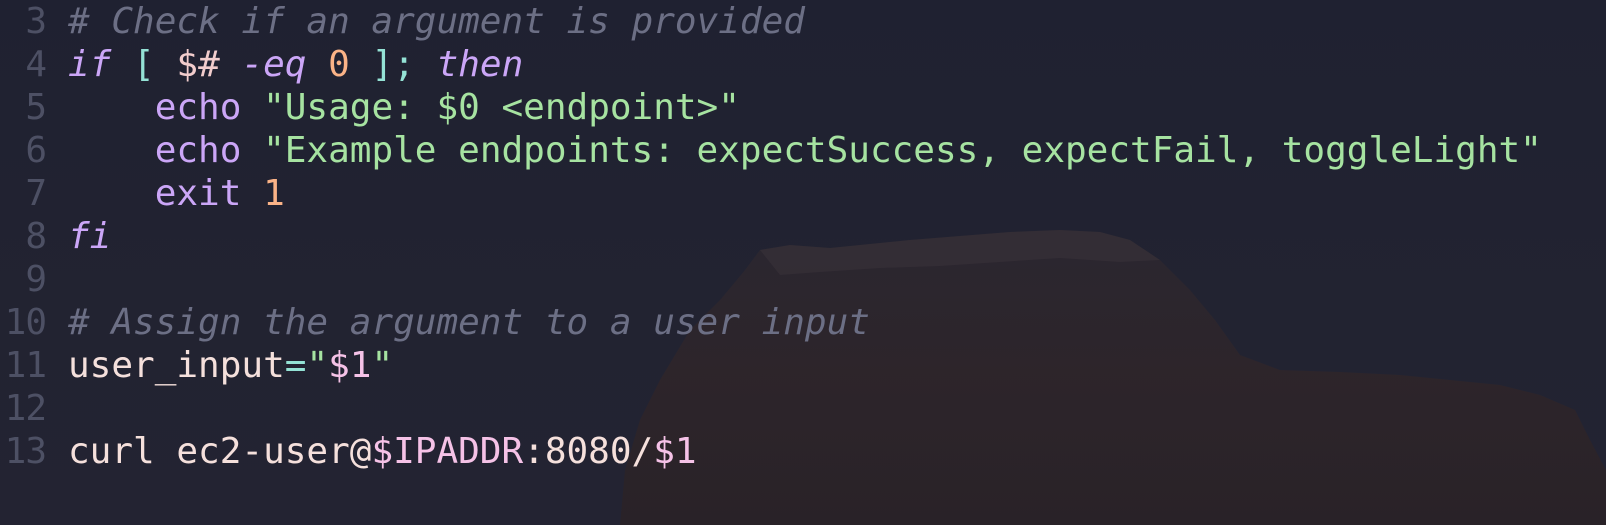  I want to click on code-token-pink: $IPADDR, so click(447, 451).